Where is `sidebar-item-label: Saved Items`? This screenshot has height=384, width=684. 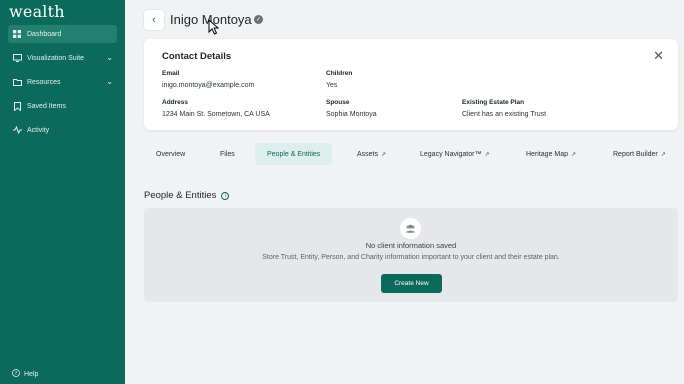
sidebar-item-label: Saved Items is located at coordinates (46, 106).